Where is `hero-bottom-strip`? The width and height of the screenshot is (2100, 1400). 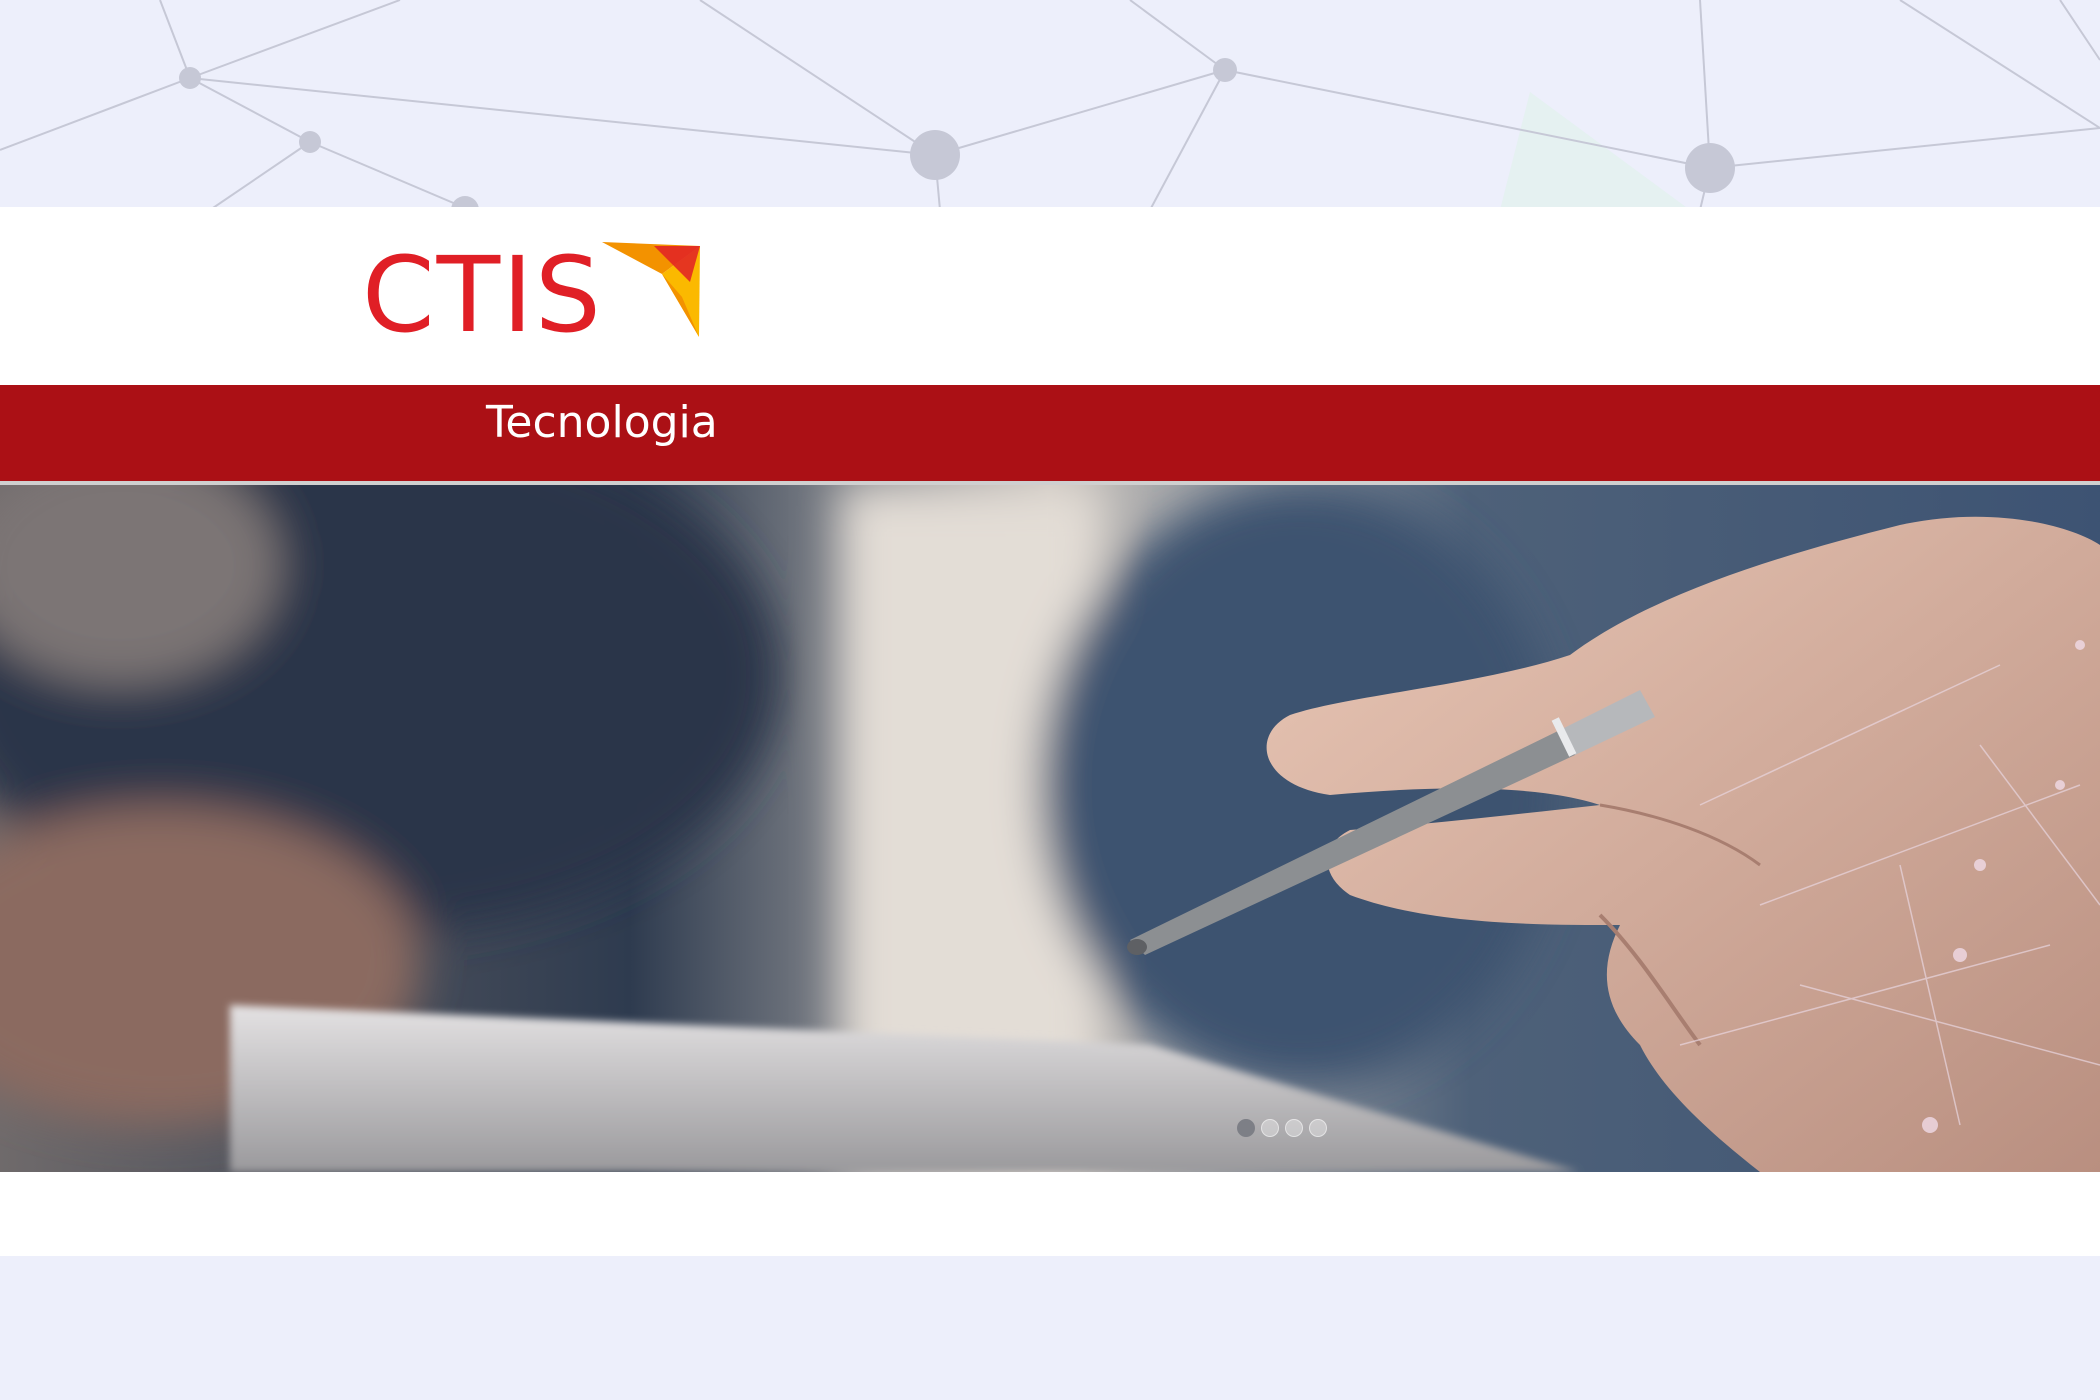
hero-bottom-strip is located at coordinates (1050, 1214).